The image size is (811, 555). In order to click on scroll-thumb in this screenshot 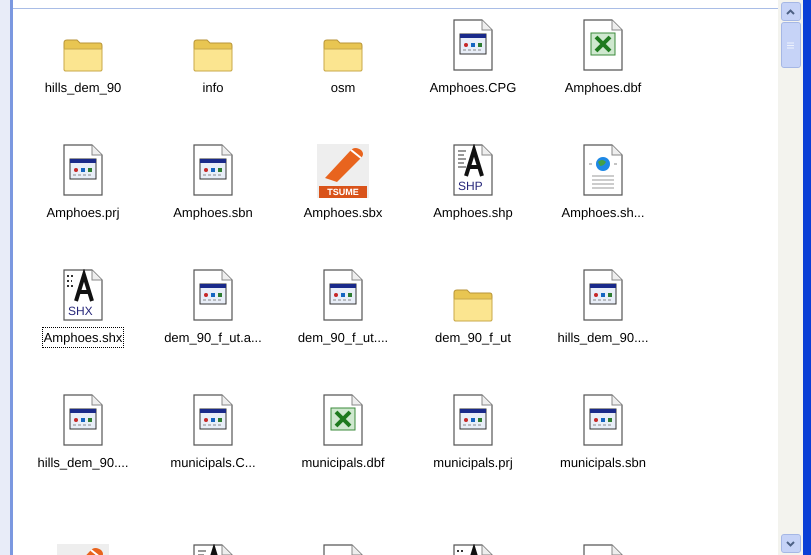, I will do `click(790, 45)`.